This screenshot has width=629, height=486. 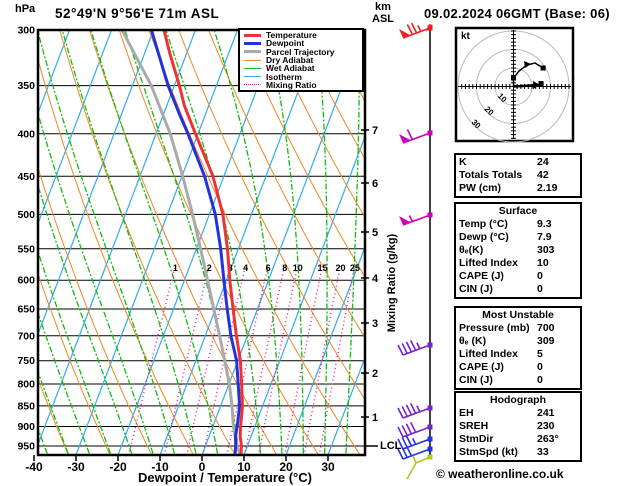 I want to click on table-row-value: 303, so click(x=546, y=250).